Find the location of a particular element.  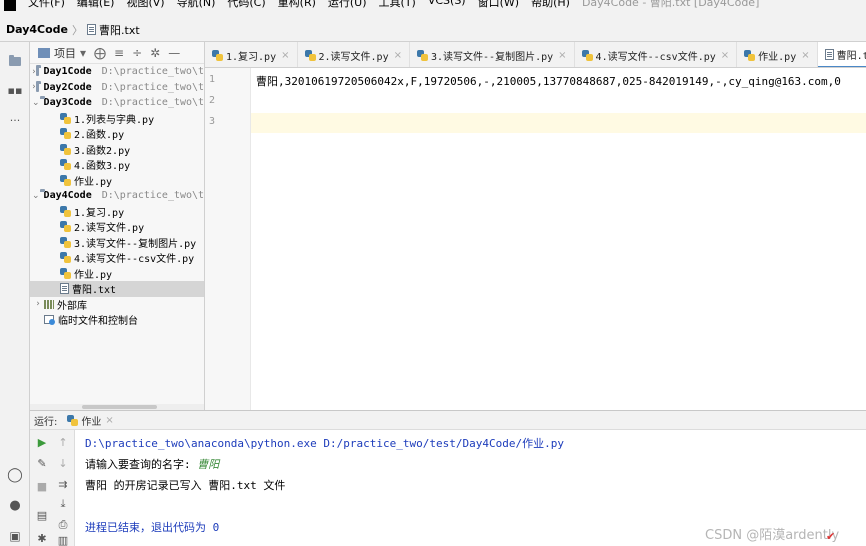

tree-item: 4.读写文件--csv文件.py is located at coordinates (117, 258).